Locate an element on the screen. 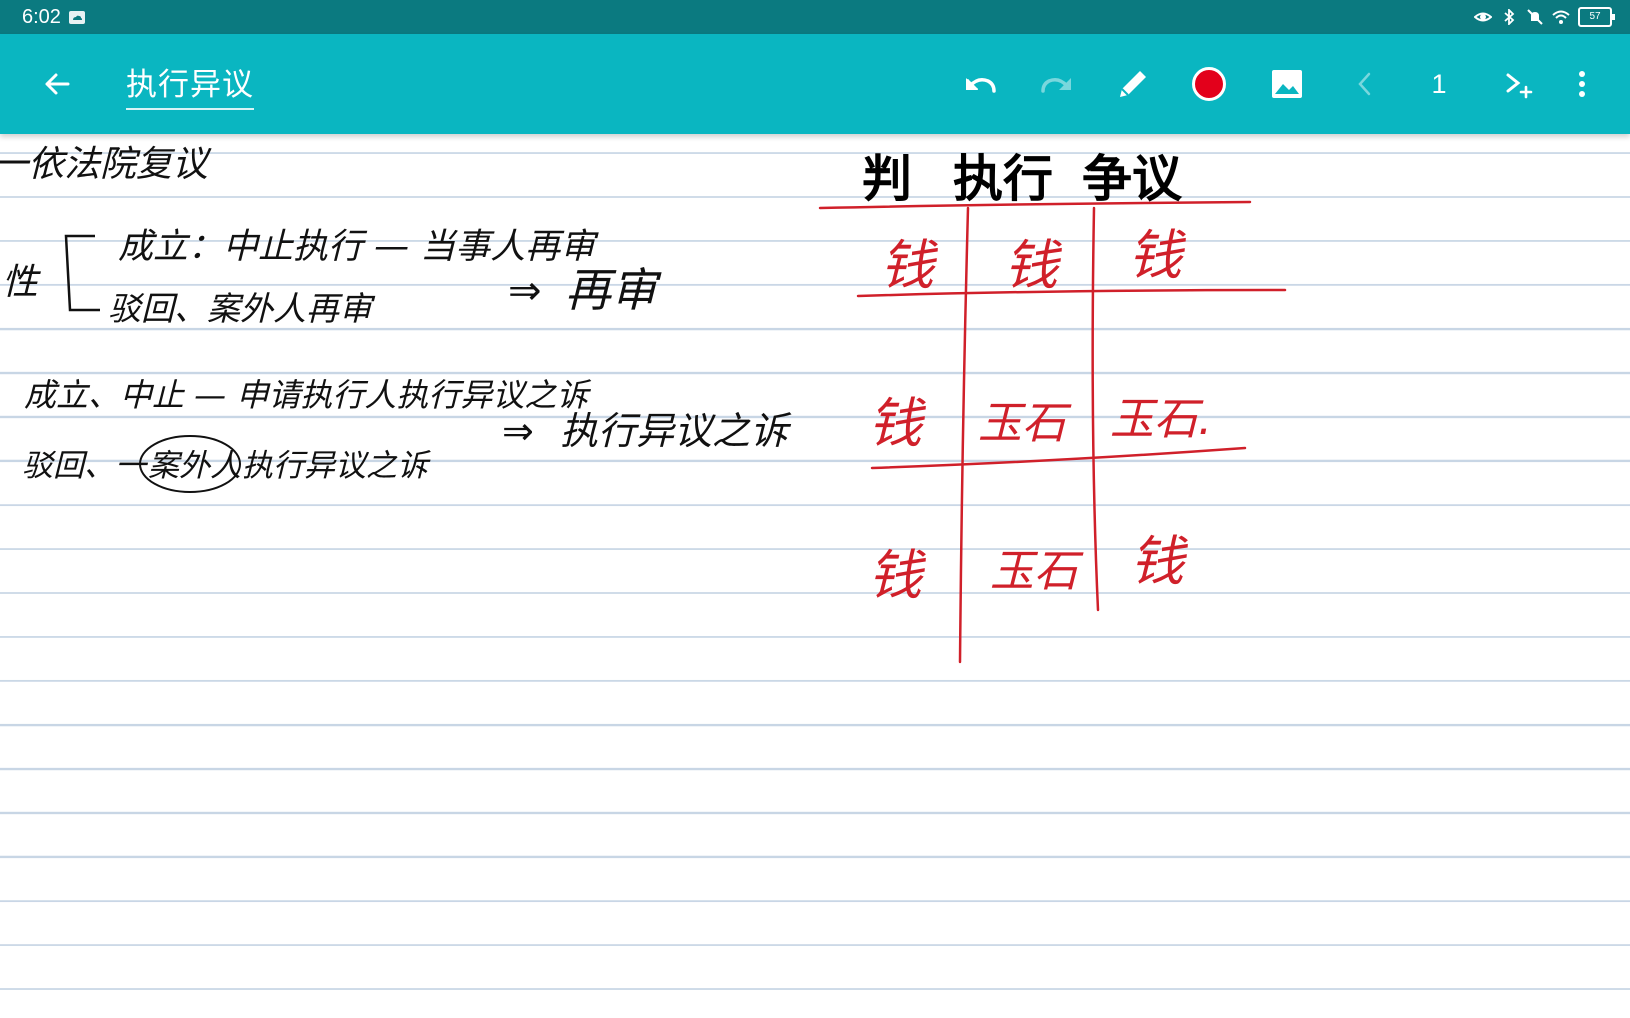 Image resolution: width=1630 pixels, height=1018 pixels. cell-r3-c3: 钱 is located at coordinates (1159, 561).